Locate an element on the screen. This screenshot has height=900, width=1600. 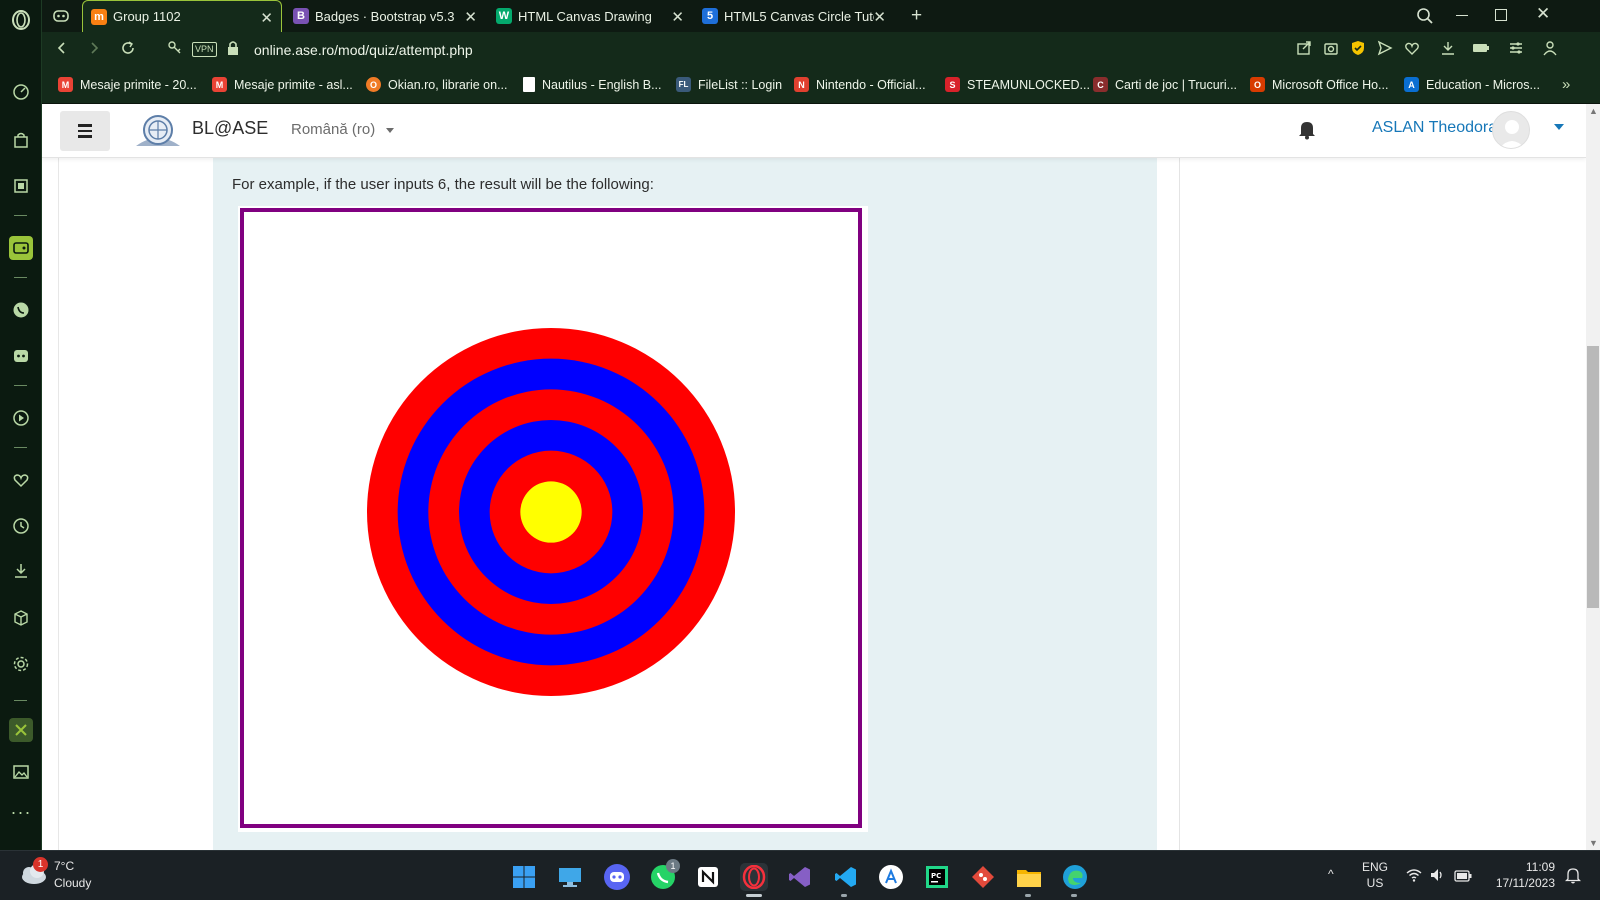
notification-center-icon is located at coordinates (1573, 877).